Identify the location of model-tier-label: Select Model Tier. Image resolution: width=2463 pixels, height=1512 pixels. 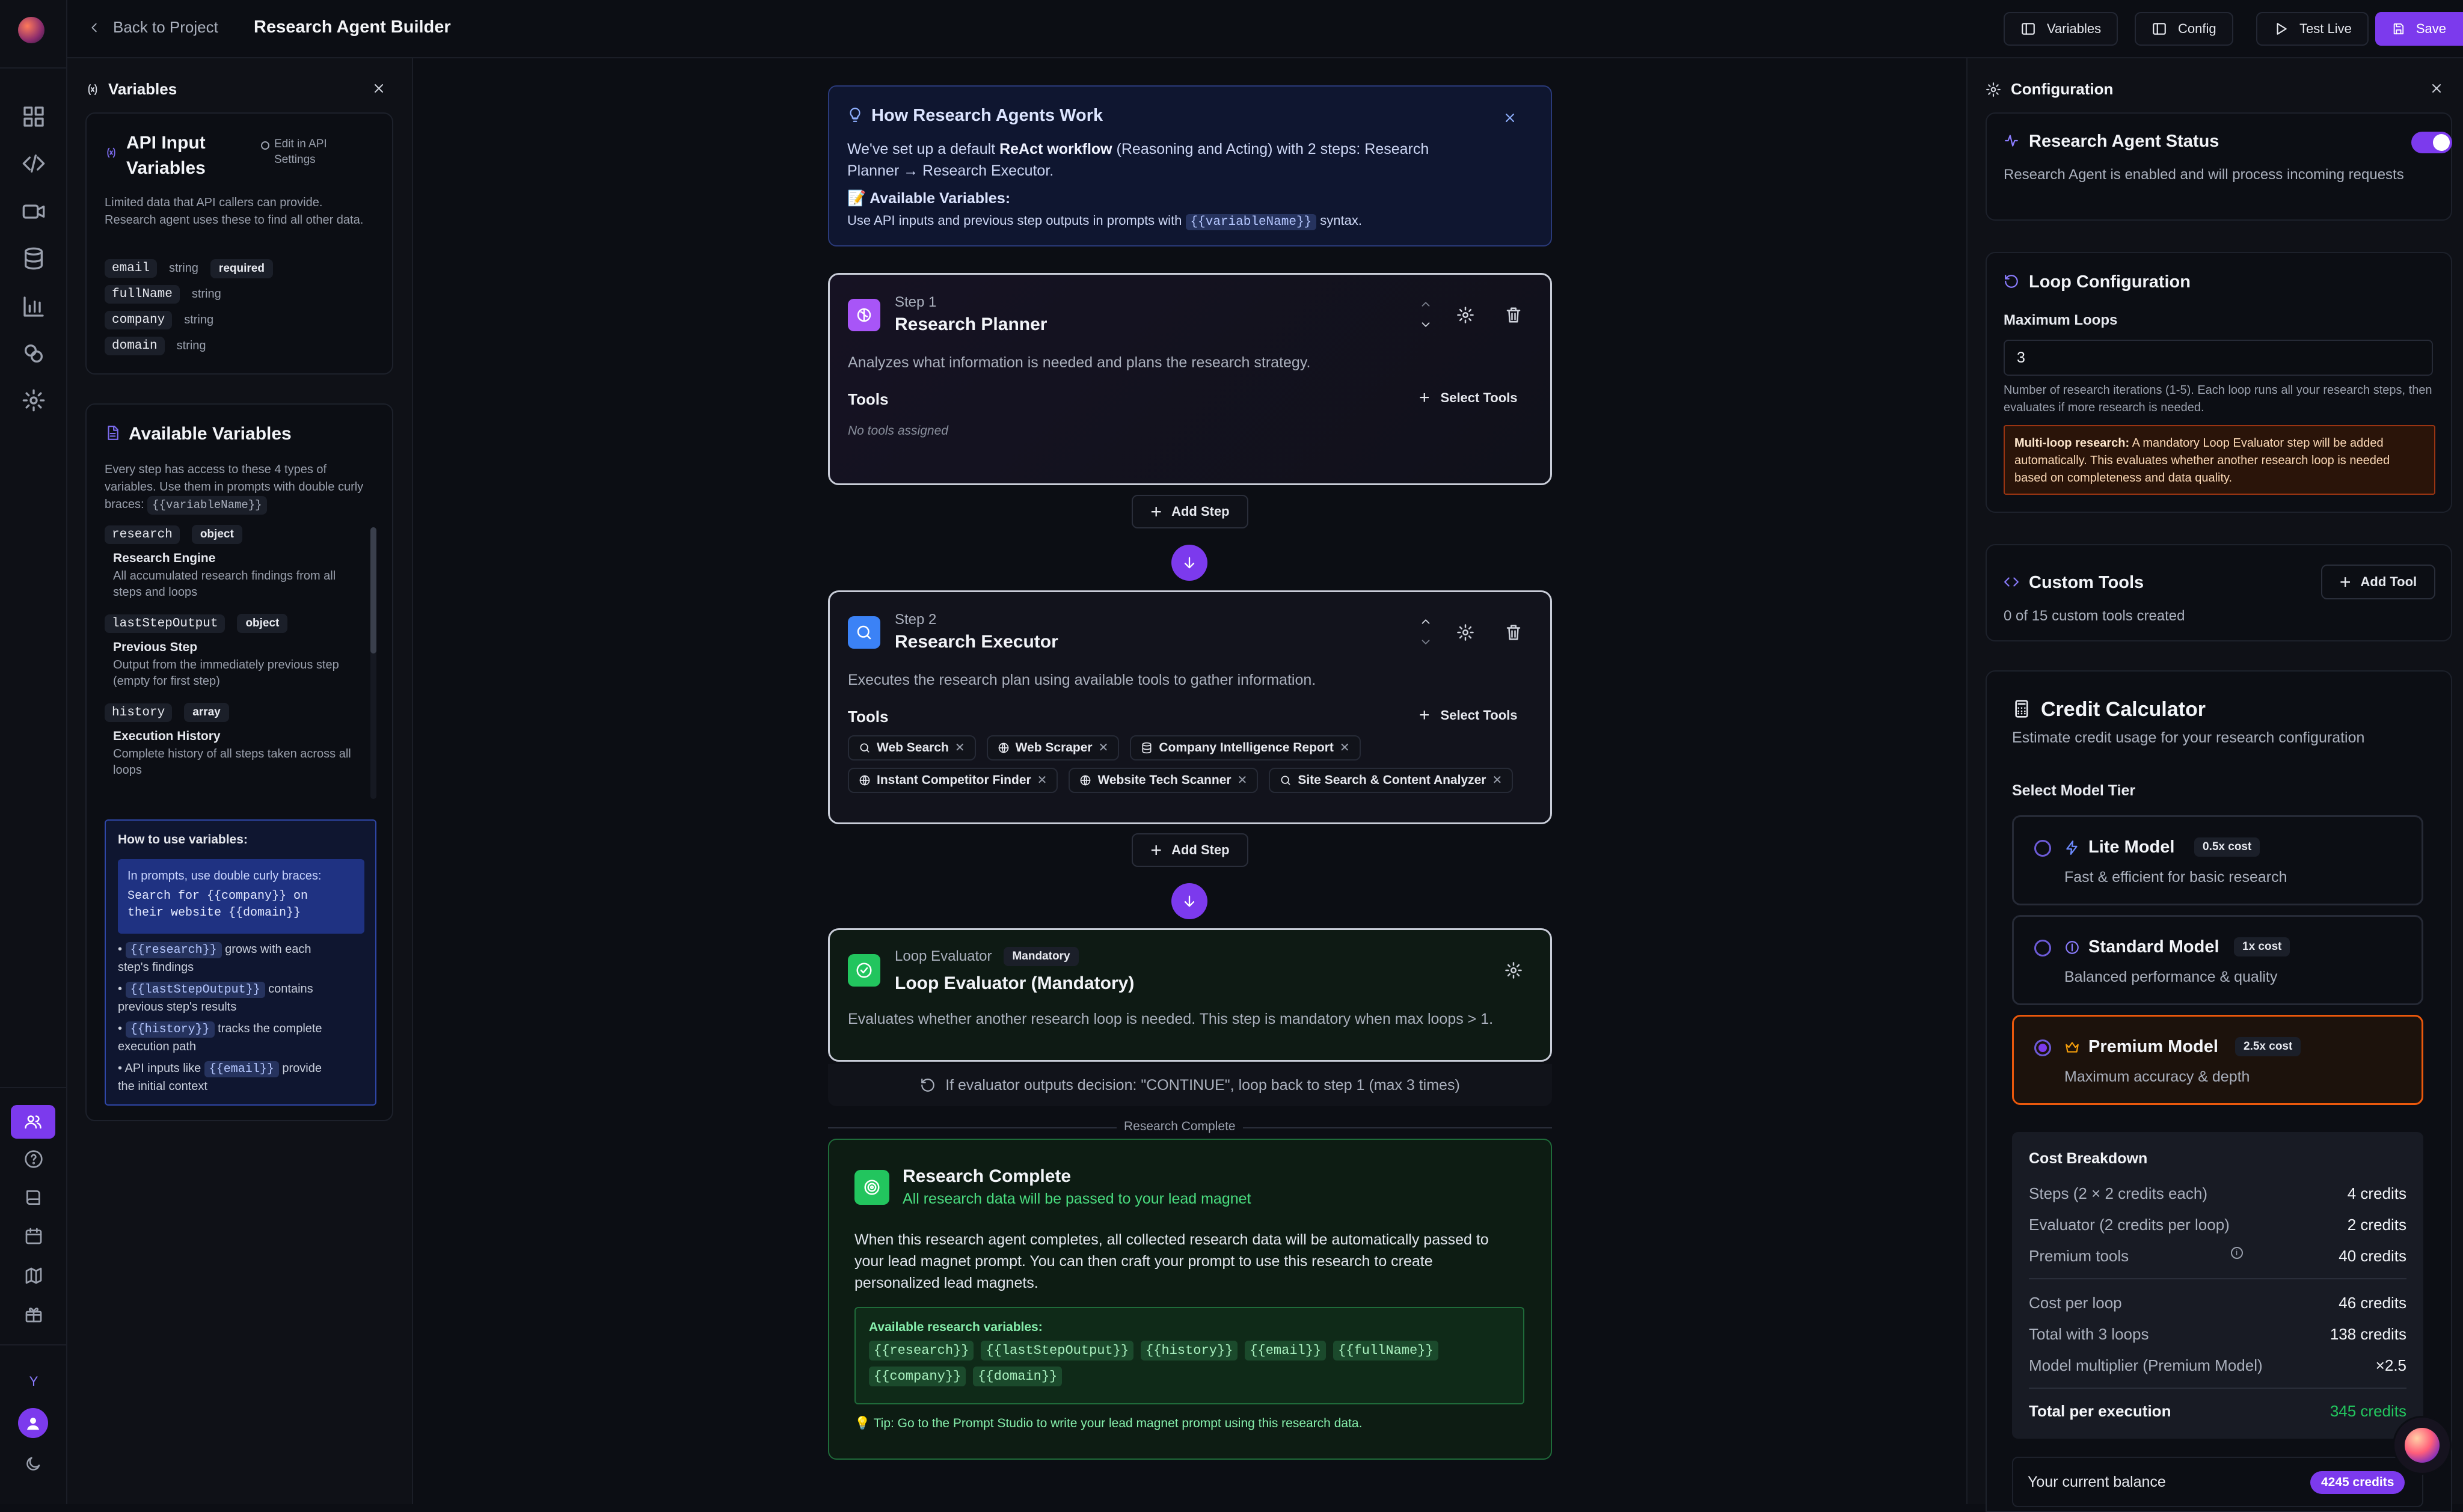
(2074, 790).